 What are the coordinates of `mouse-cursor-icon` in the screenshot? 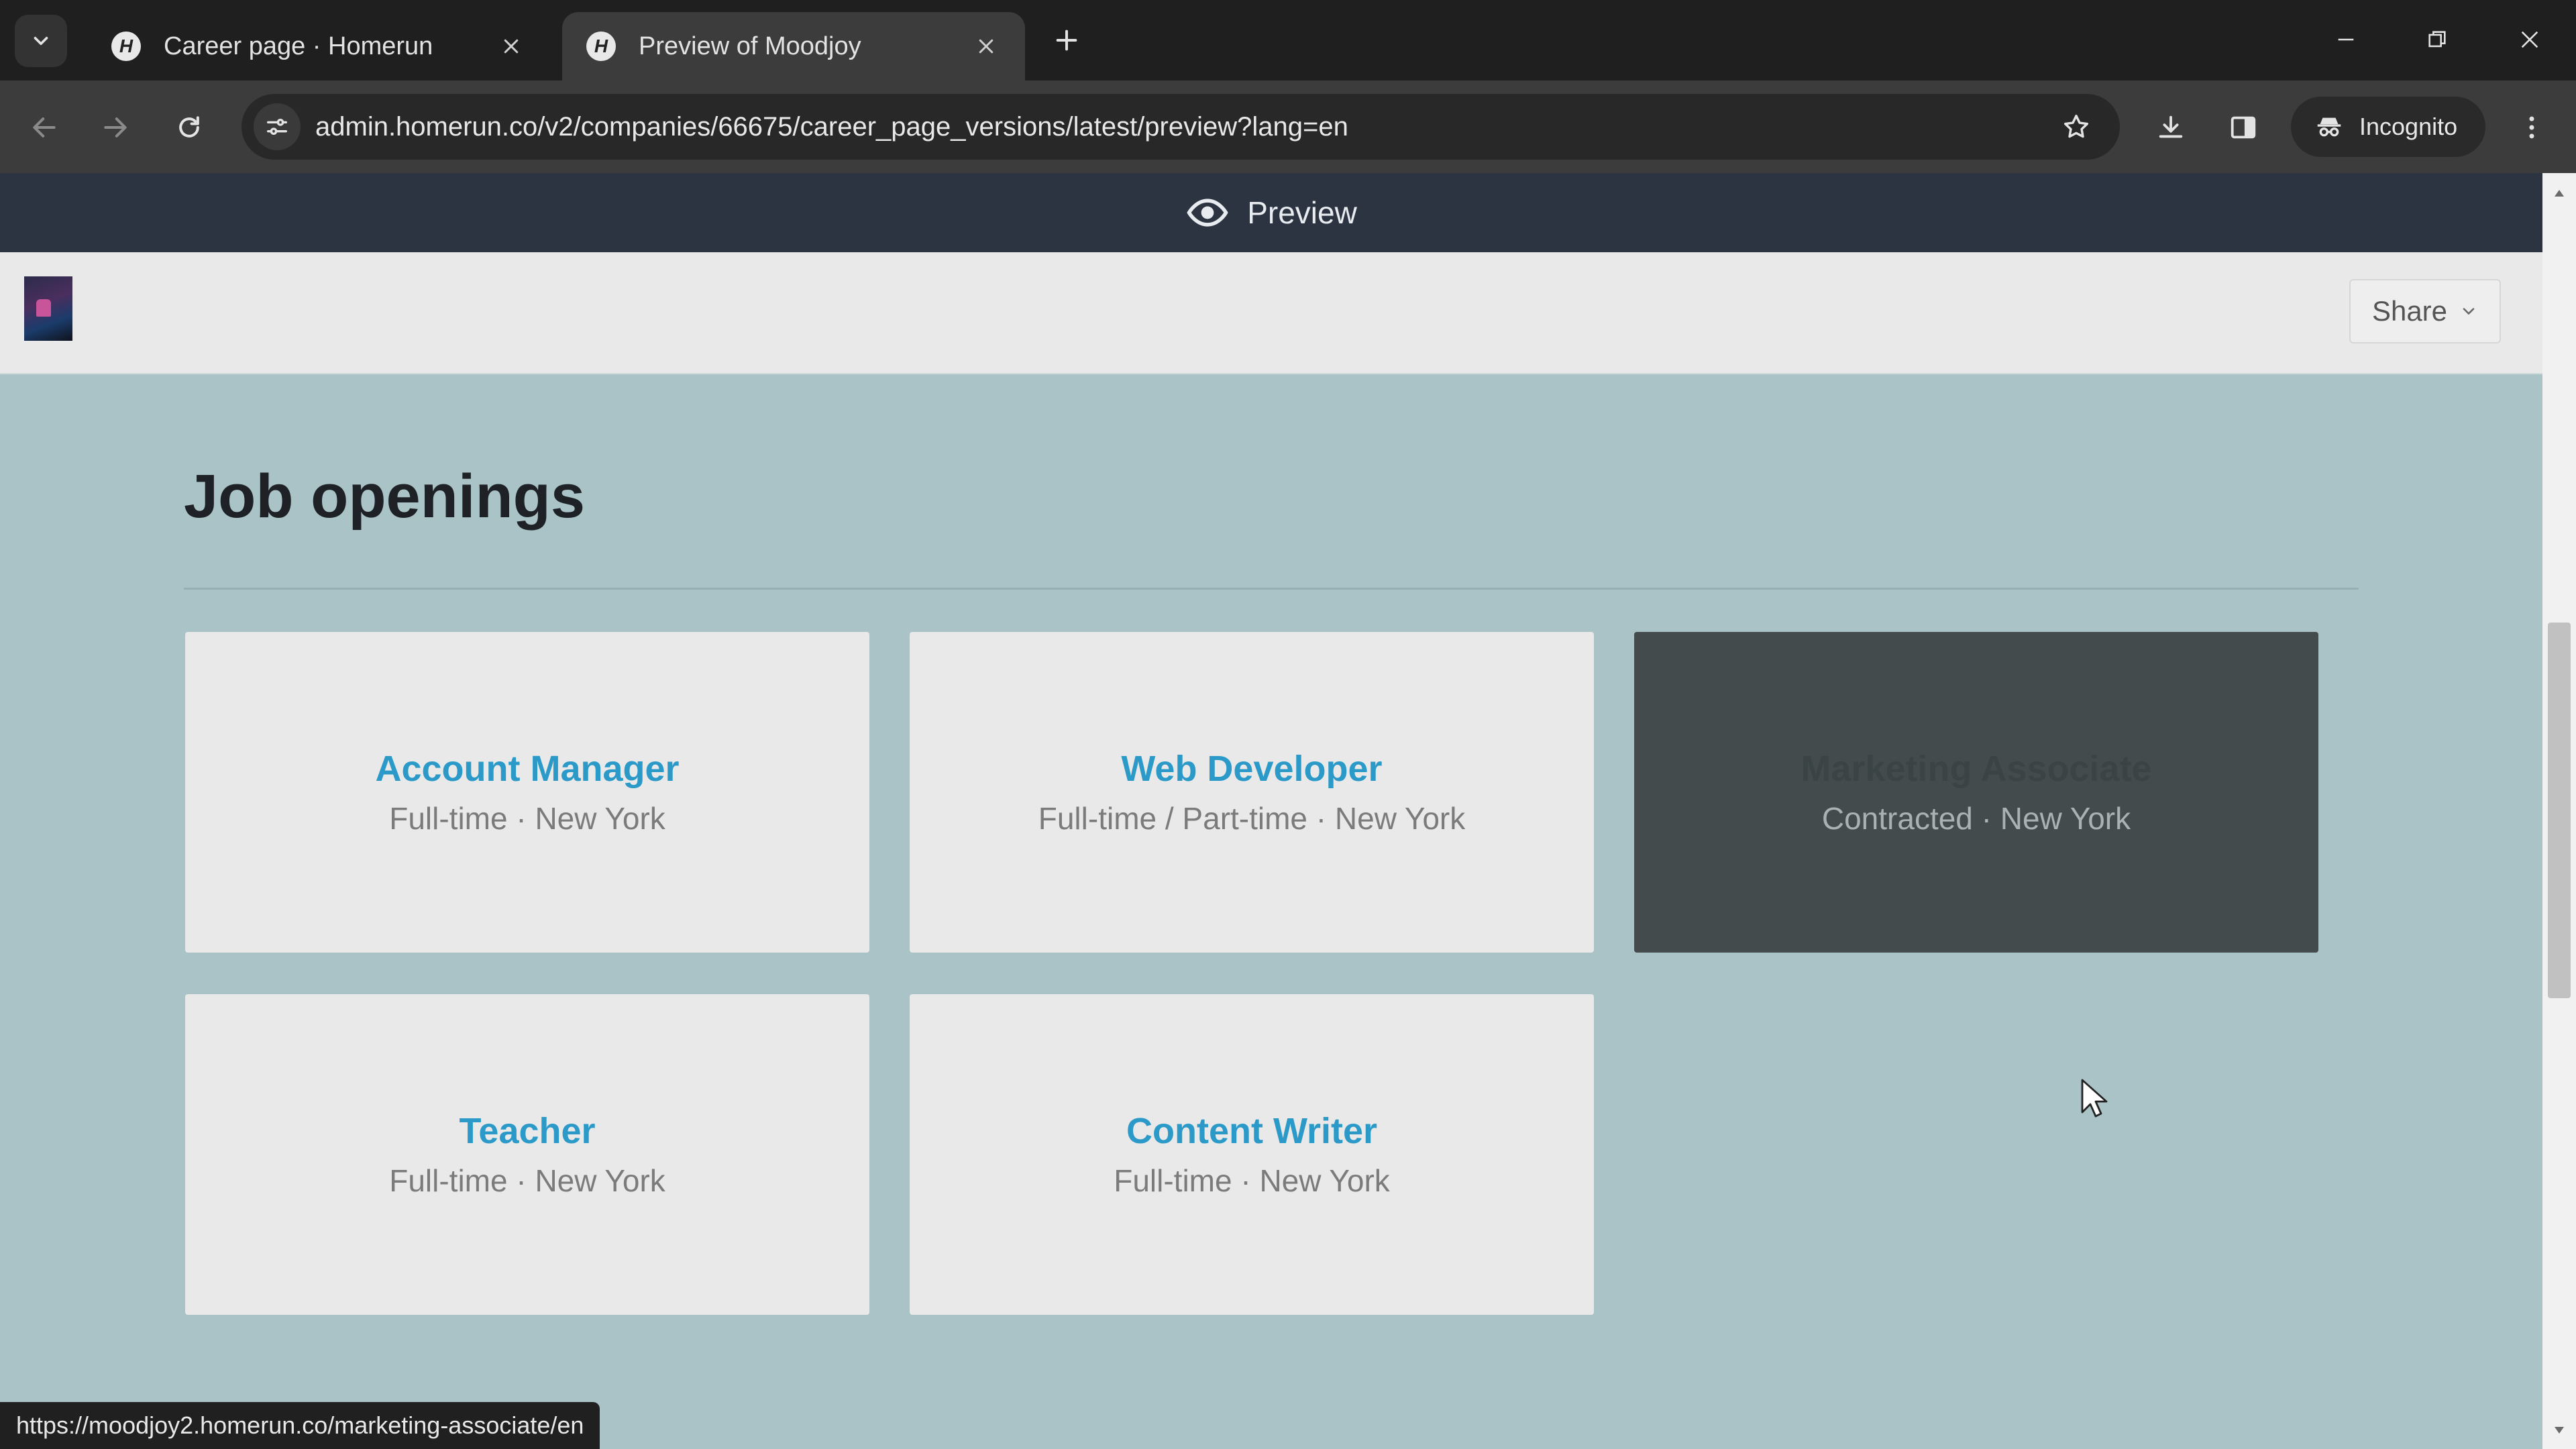 It's located at (2094, 1098).